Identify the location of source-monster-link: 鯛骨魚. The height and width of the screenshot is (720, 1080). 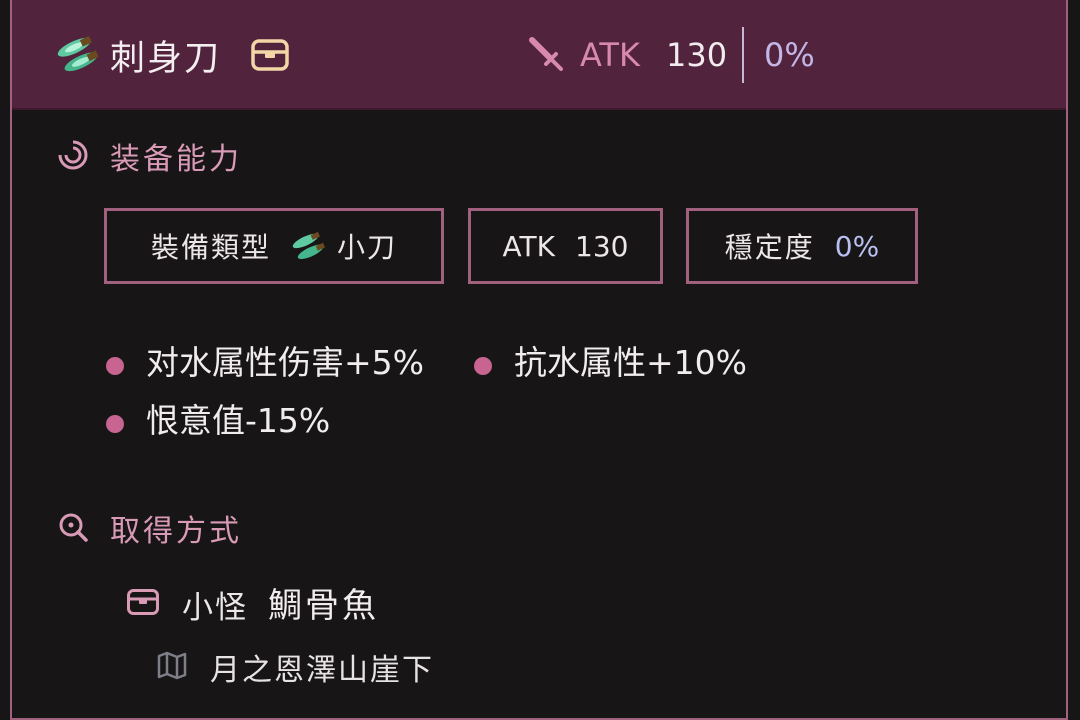
(323, 602).